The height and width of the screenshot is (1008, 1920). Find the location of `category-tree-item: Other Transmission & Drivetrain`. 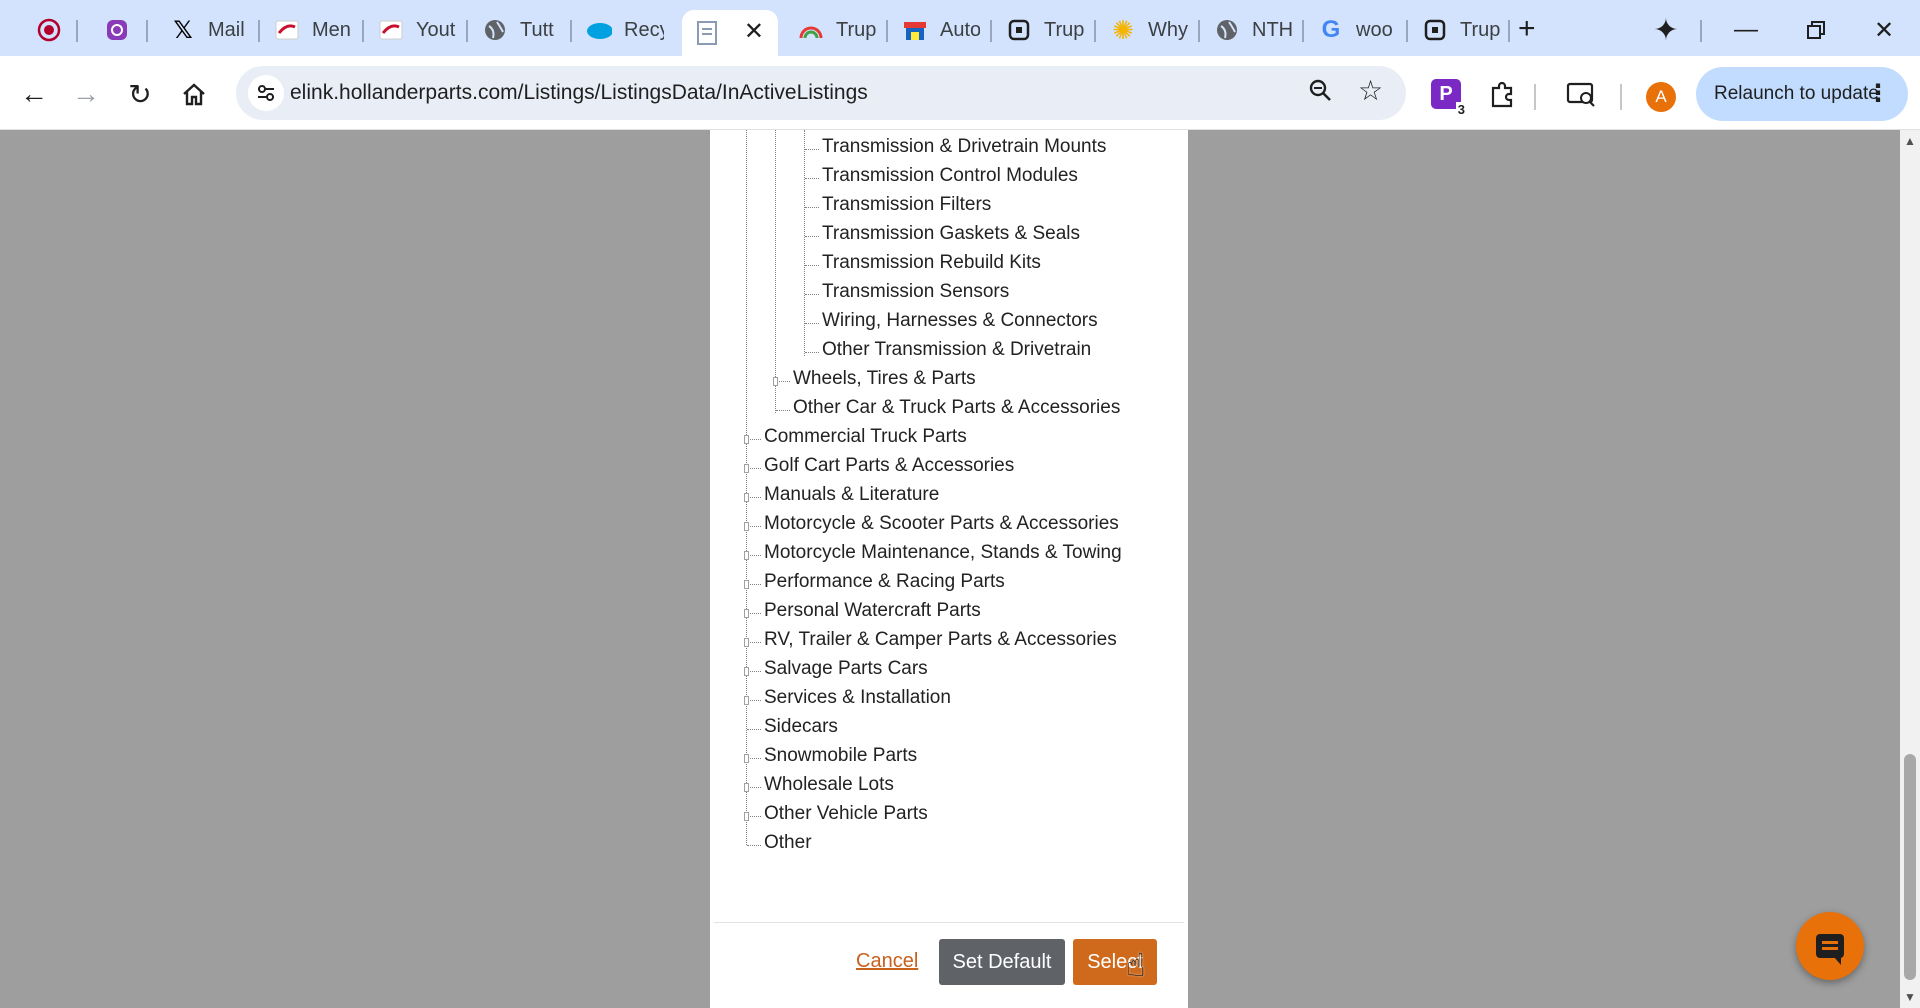

category-tree-item: Other Transmission & Drivetrain is located at coordinates (956, 350).